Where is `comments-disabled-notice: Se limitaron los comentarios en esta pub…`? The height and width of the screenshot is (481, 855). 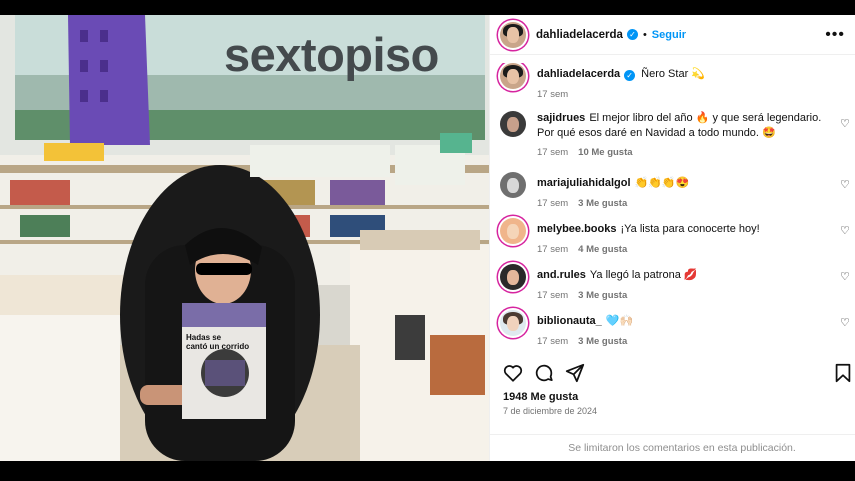
comments-disabled-notice: Se limitaron los comentarios en esta pub… is located at coordinates (672, 447).